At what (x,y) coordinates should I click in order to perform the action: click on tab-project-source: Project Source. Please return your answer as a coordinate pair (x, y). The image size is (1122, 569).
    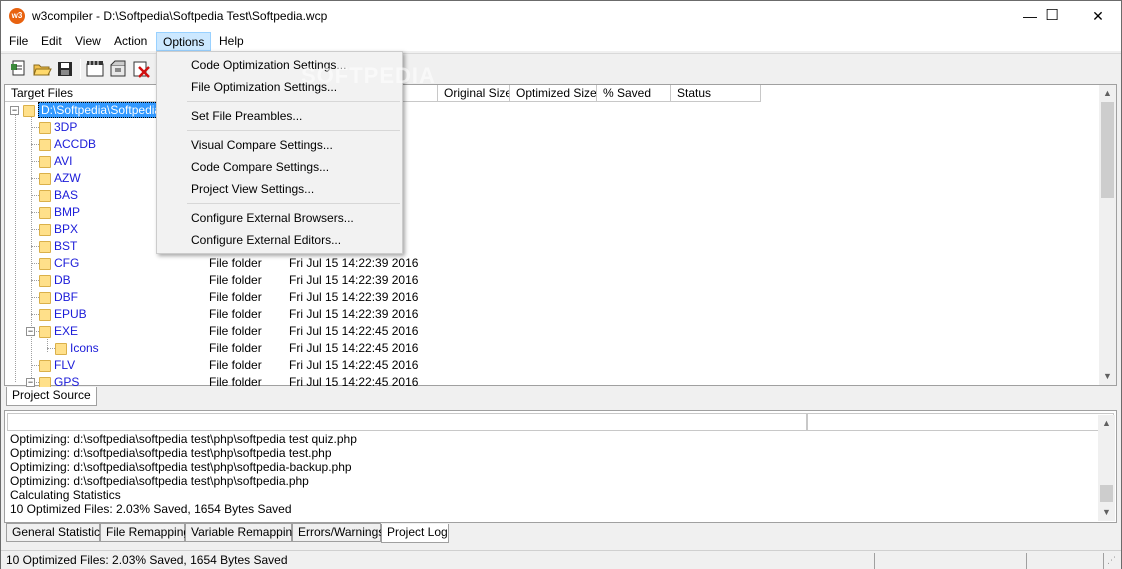
    Looking at the image, I should click on (51, 396).